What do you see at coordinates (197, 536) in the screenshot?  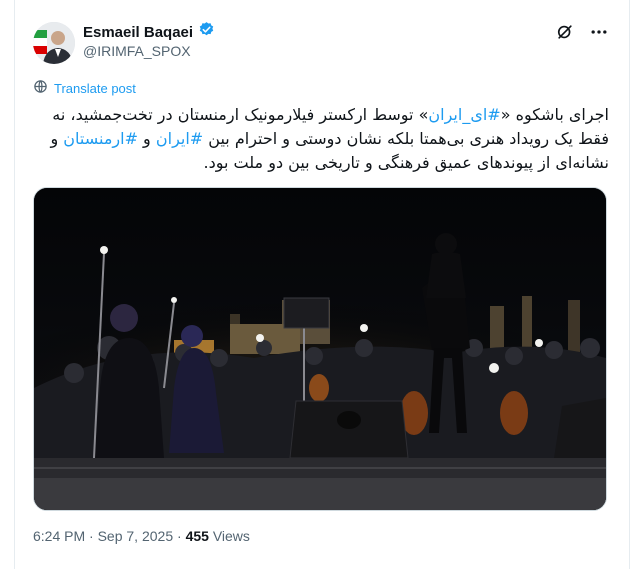 I see `views-count: 455` at bounding box center [197, 536].